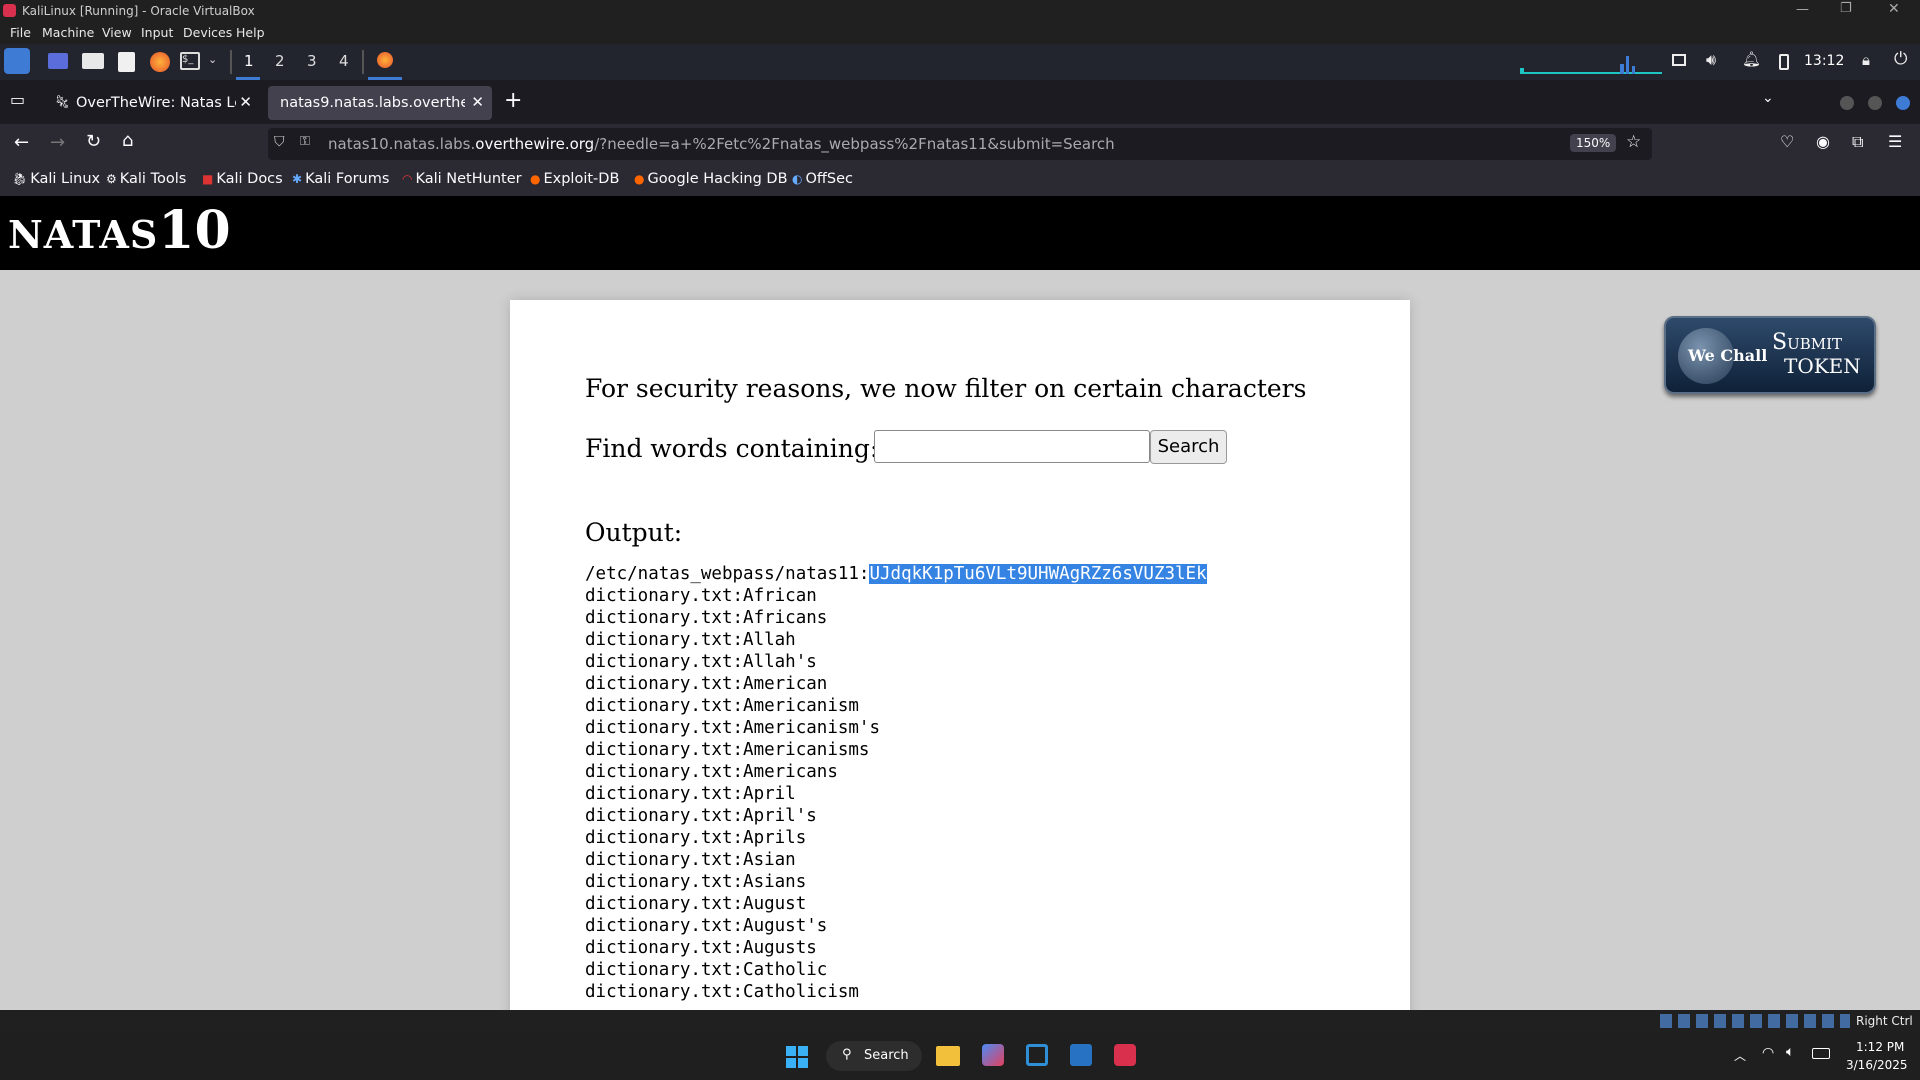 This screenshot has height=1080, width=1920. What do you see at coordinates (1037, 1055) in the screenshot?
I see `vscode-icon` at bounding box center [1037, 1055].